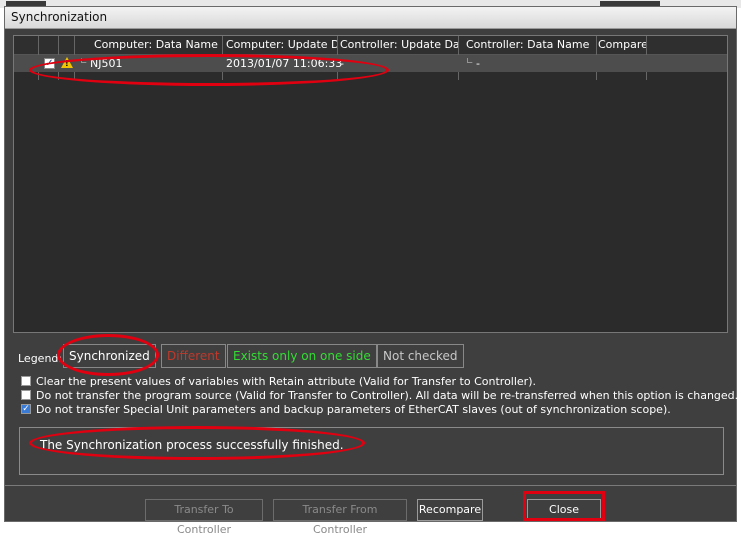 Image resolution: width=741 pixels, height=540 pixels. Describe the element at coordinates (450, 510) in the screenshot. I see `recompare-button: Recompare` at that location.